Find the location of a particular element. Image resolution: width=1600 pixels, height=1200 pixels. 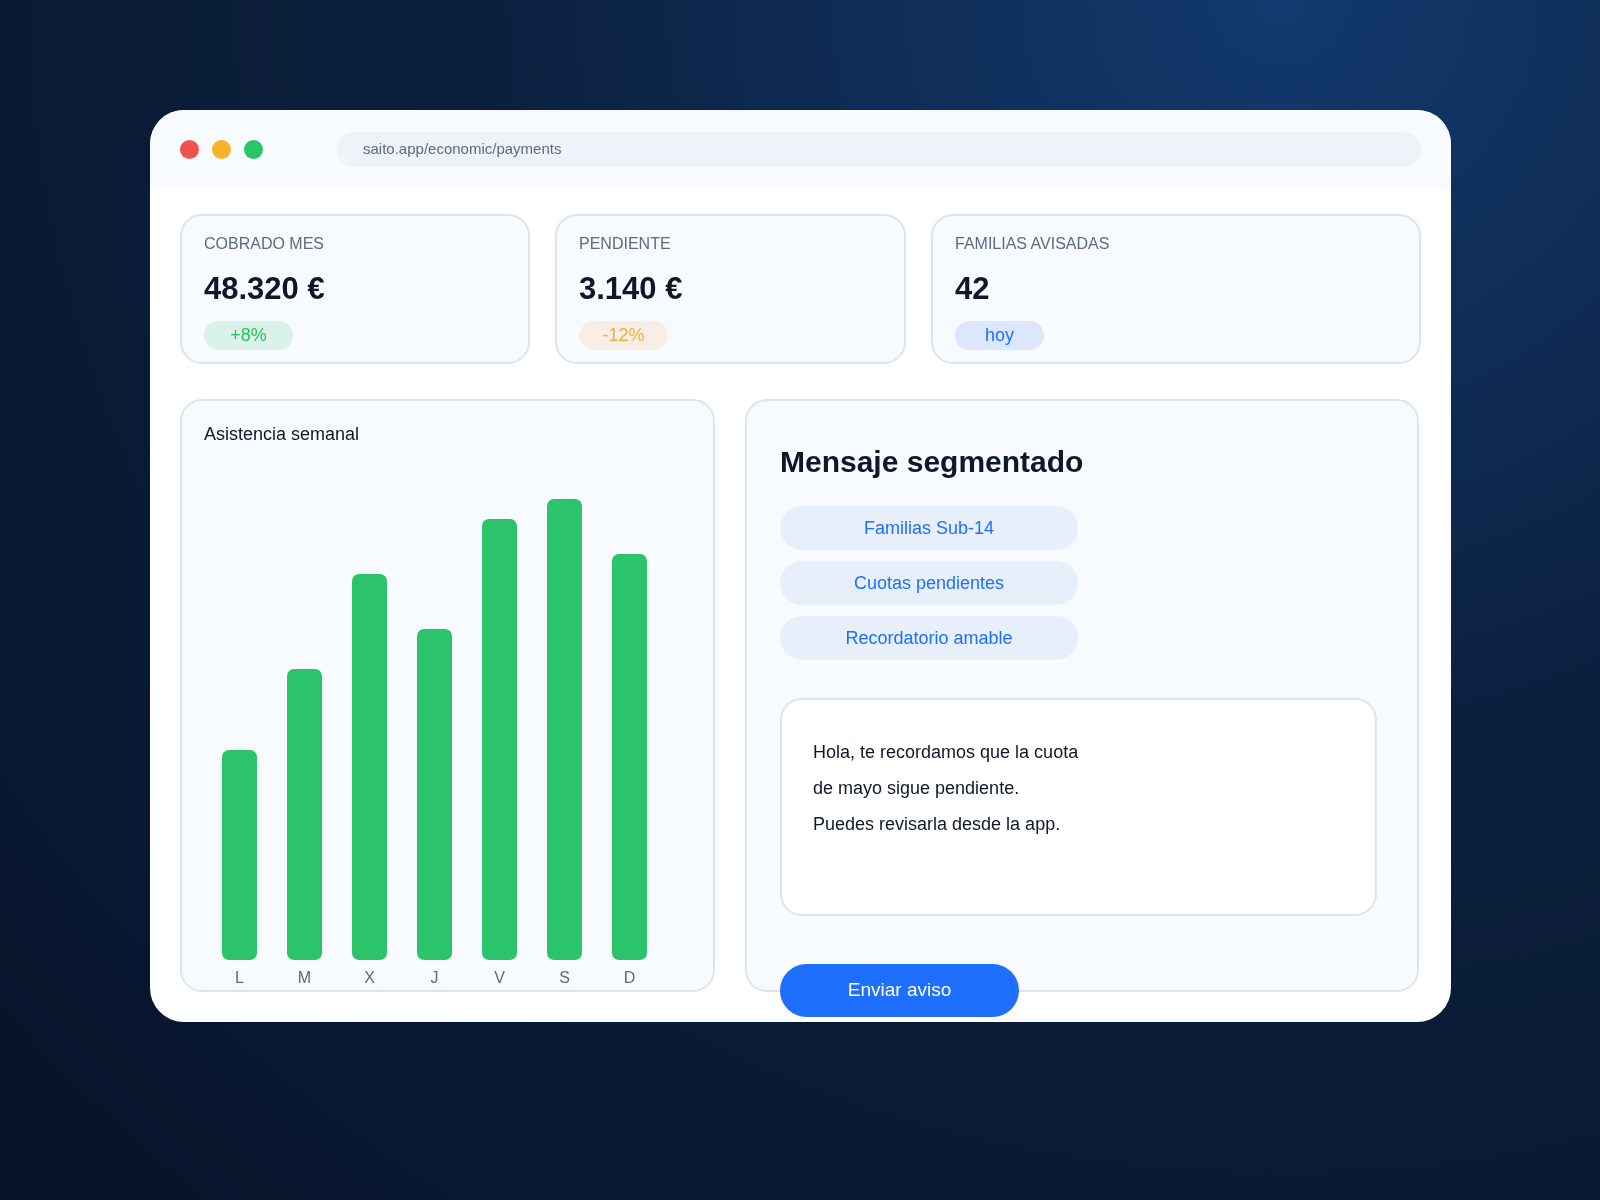

close-icon is located at coordinates (189, 149).